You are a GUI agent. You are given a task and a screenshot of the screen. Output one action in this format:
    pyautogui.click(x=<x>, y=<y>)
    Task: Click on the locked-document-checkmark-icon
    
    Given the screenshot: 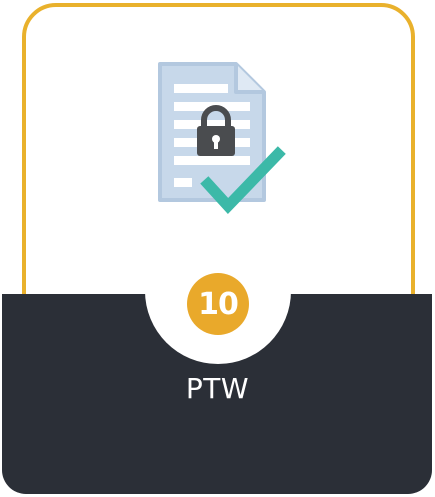 What is the action you would take?
    pyautogui.click(x=219, y=142)
    